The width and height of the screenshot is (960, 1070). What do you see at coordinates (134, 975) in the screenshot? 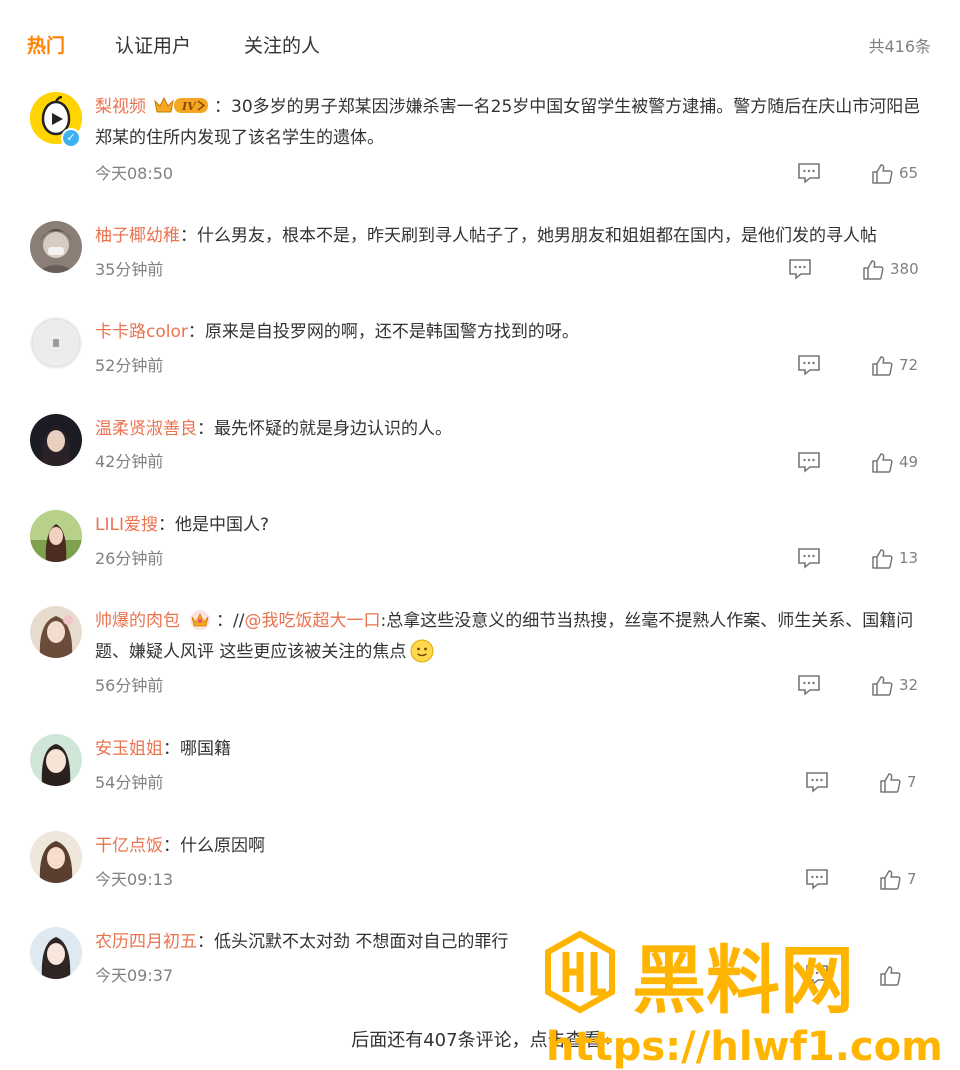
I see `comment-time: 今天09:37` at bounding box center [134, 975].